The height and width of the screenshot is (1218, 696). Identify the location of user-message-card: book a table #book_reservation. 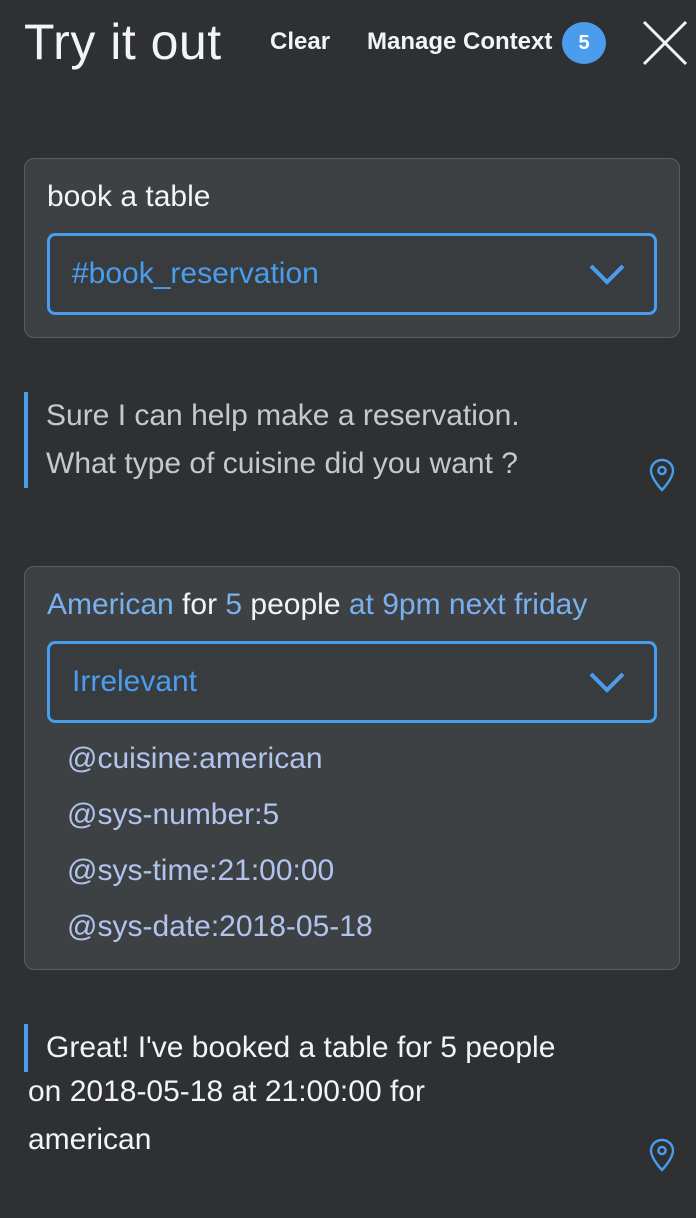
(352, 248).